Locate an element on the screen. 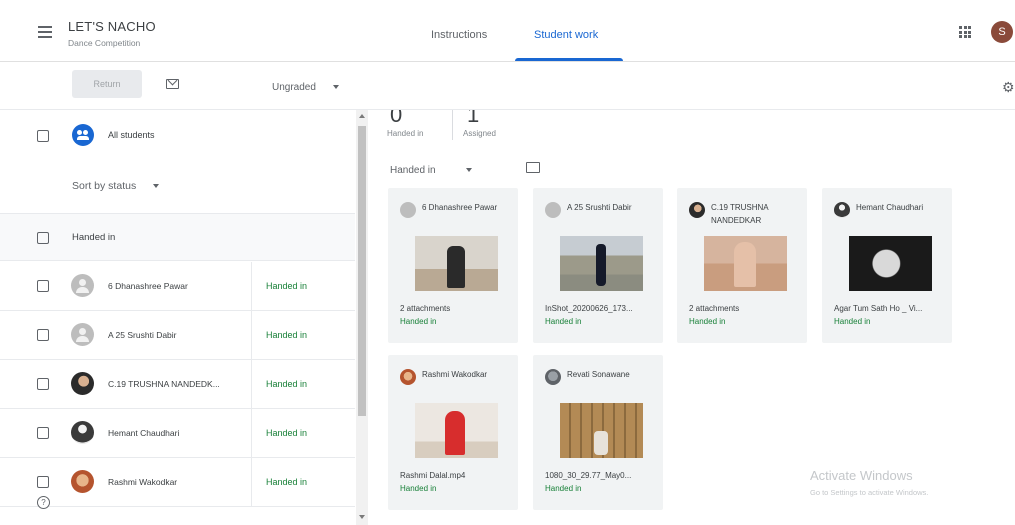 The image size is (1015, 525). list-scrollbar is located at coordinates (362, 317).